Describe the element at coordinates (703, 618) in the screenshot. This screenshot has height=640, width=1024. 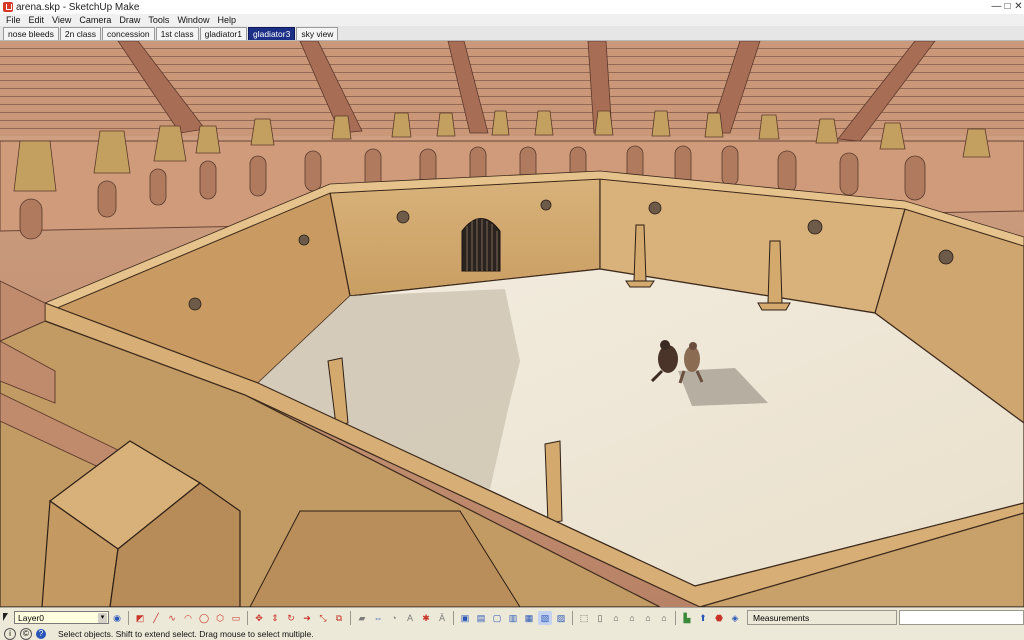
I see `share-icon: ⬆` at that location.